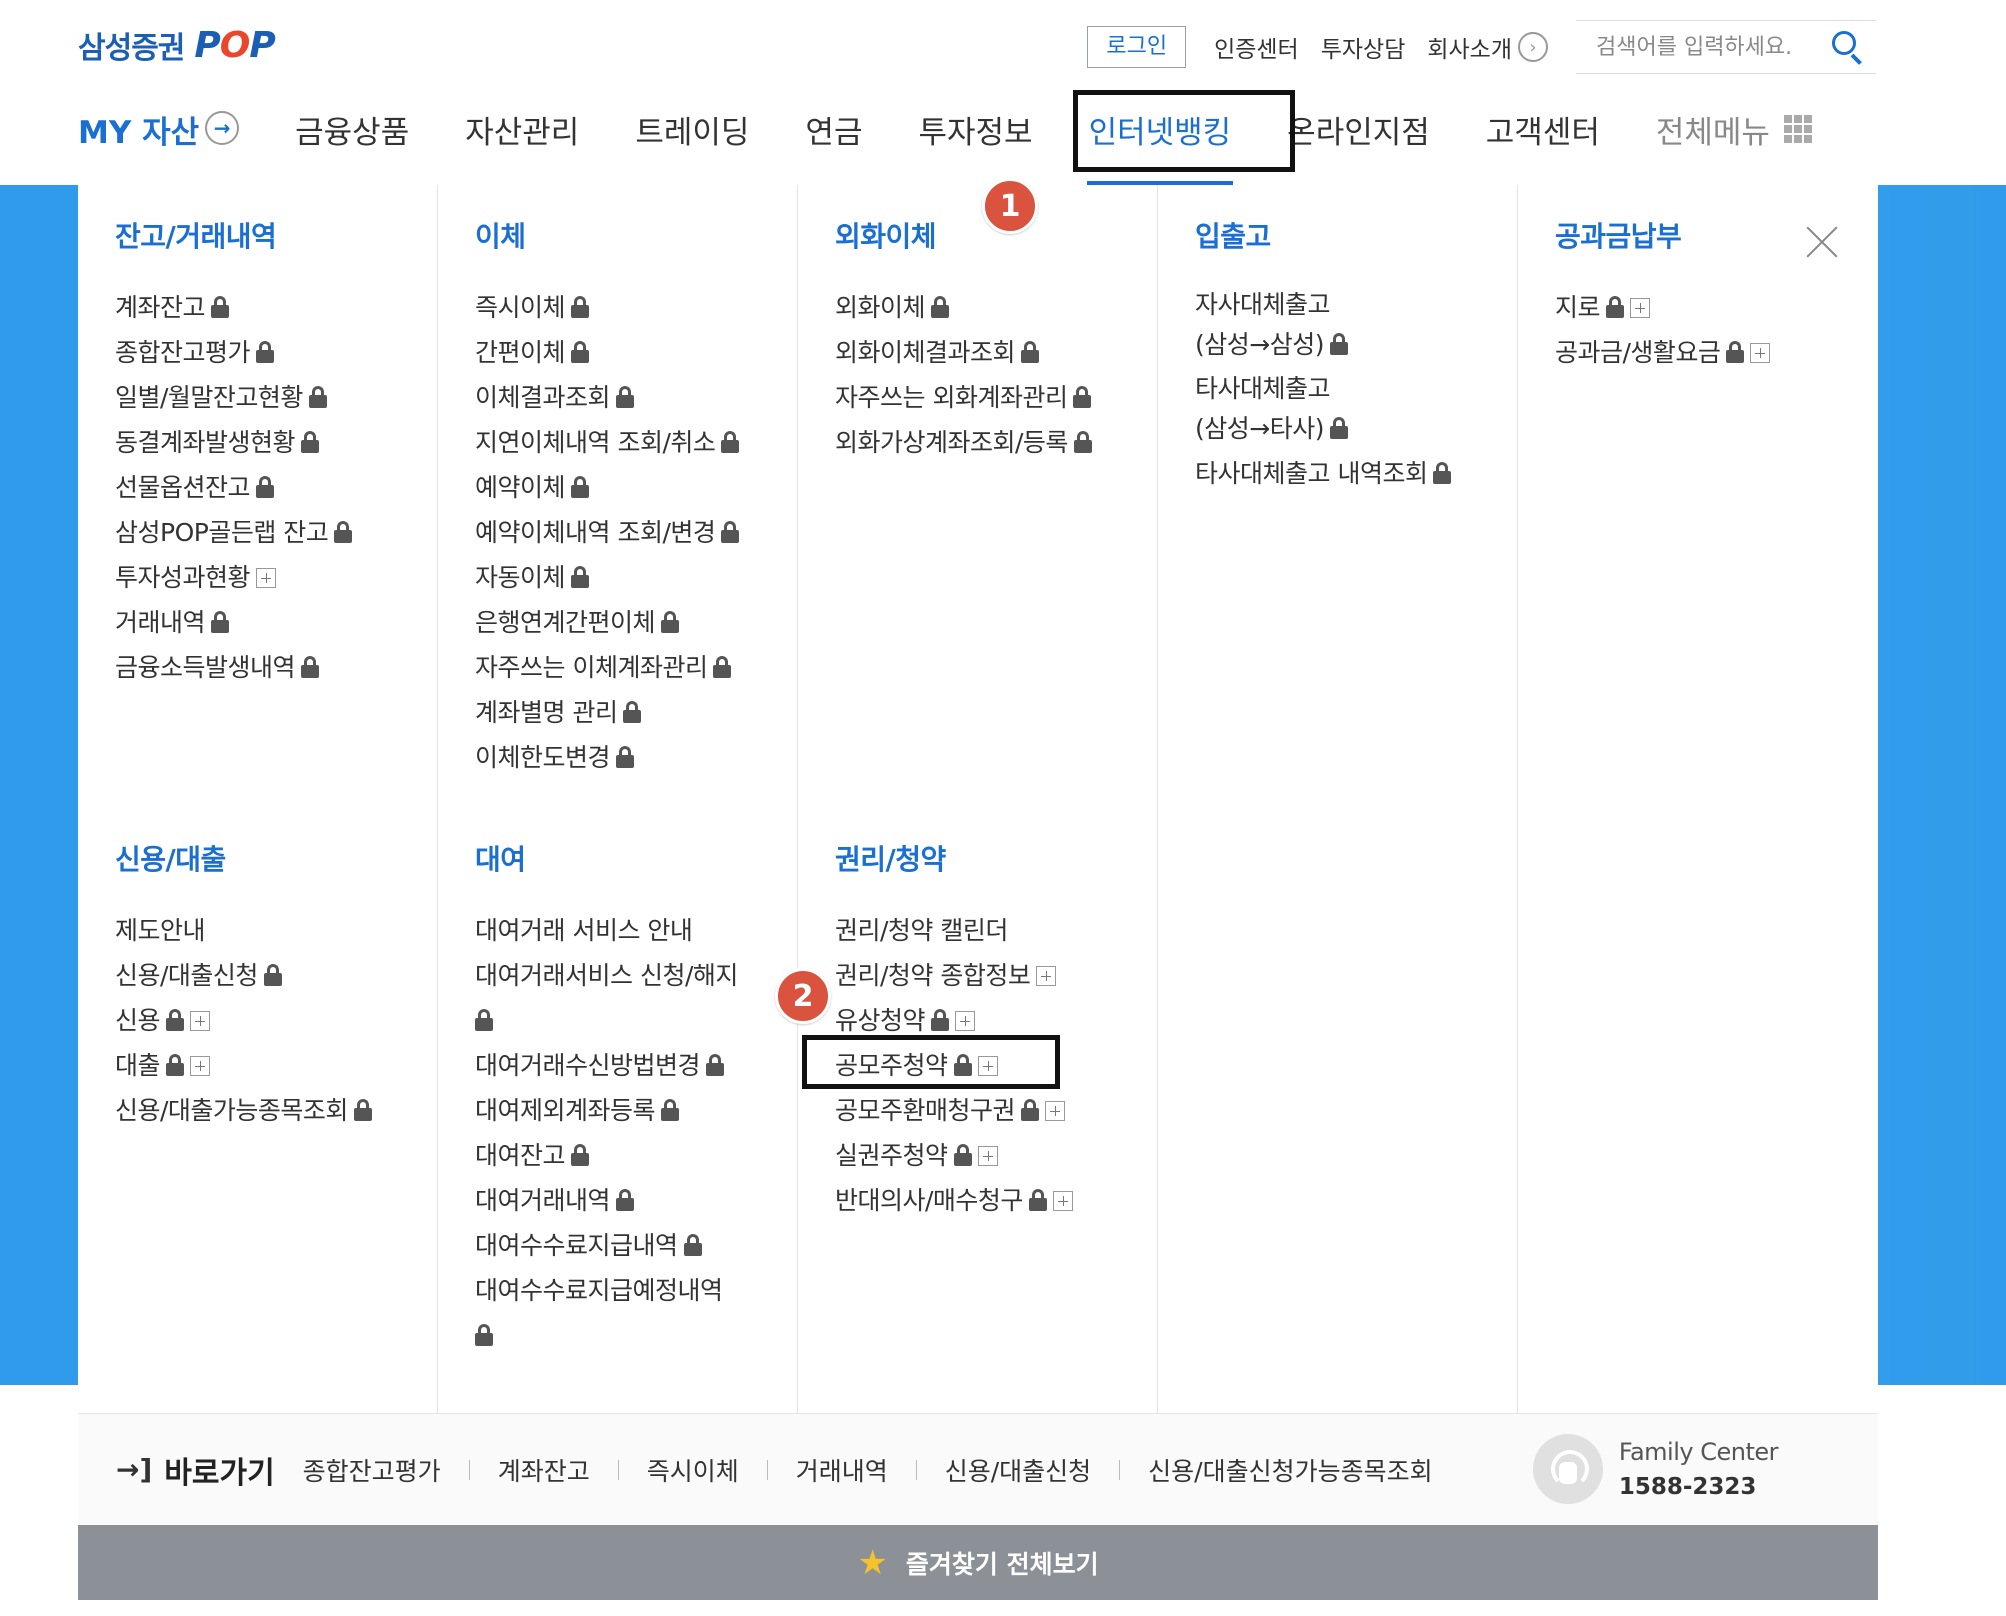 The image size is (2006, 1616). I want to click on menu-item: 자주쓰는 외화계좌관리, so click(963, 397).